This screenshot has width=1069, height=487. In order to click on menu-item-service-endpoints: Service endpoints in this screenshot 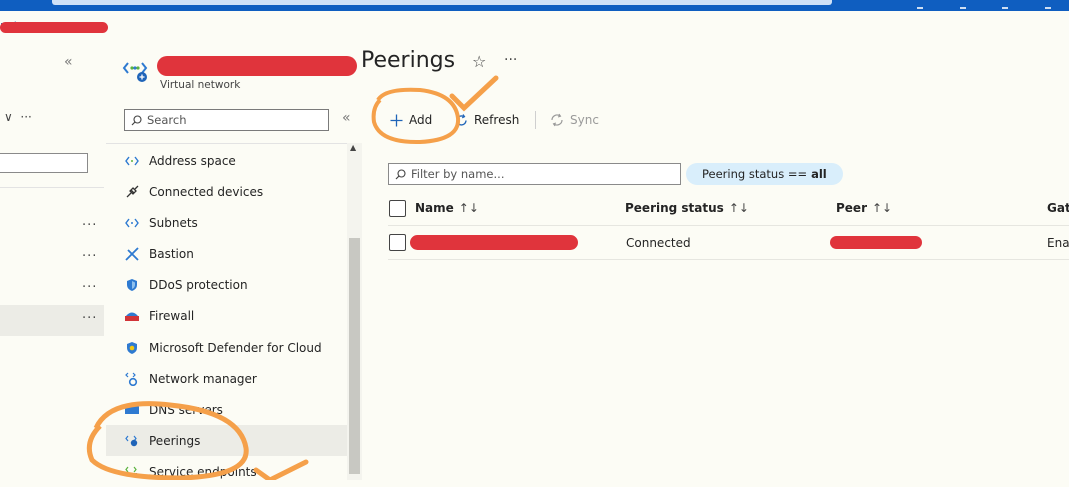, I will do `click(226, 471)`.